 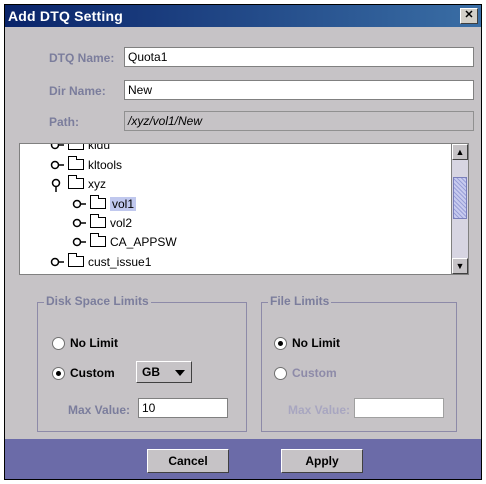 I want to click on button-bar: Cancel Apply, so click(x=243, y=459).